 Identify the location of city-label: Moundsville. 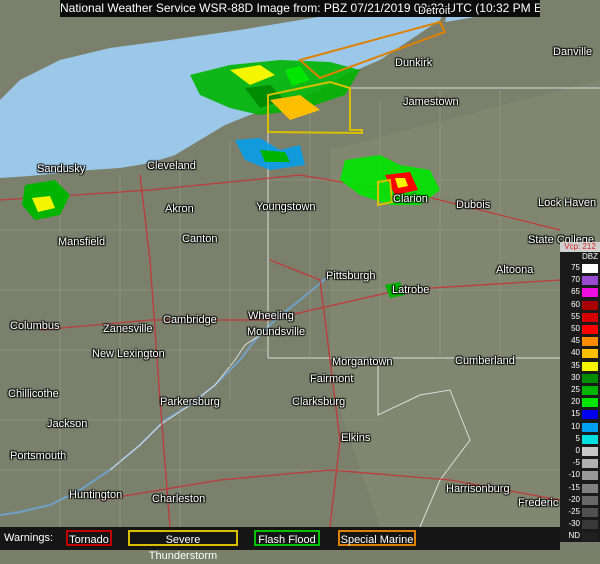
(276, 332).